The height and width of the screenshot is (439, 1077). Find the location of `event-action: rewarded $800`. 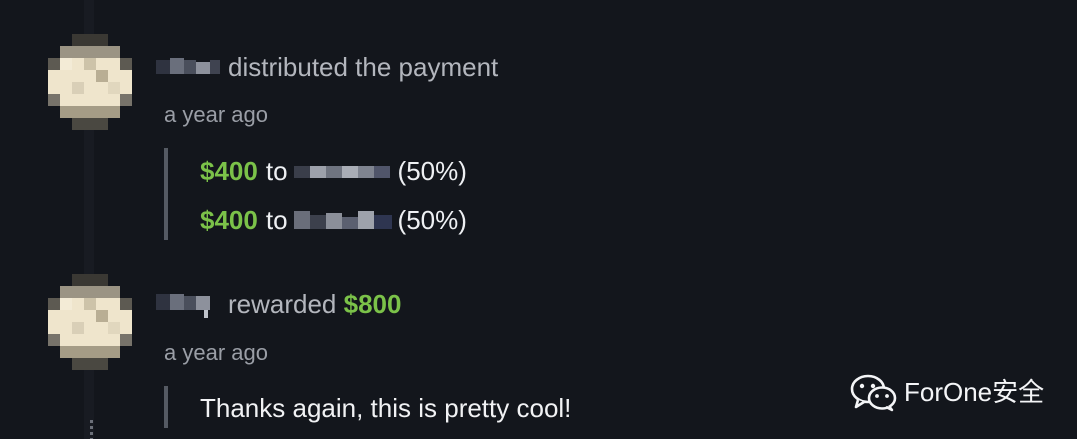

event-action: rewarded $800 is located at coordinates (314, 304).